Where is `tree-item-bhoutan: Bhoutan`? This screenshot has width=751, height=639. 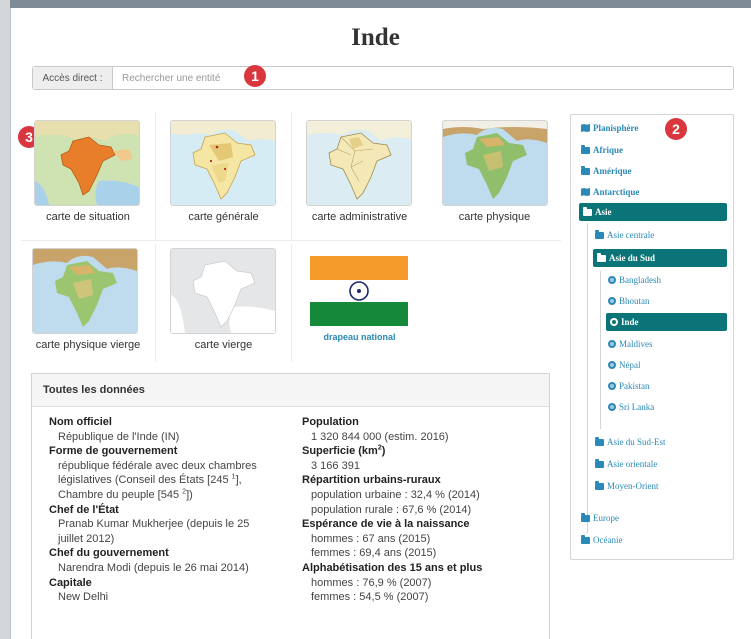 tree-item-bhoutan: Bhoutan is located at coordinates (628, 301).